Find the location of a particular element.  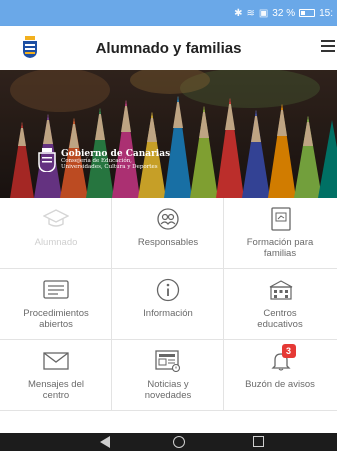

menu-item-centros: Centros educativos is located at coordinates (280, 304).